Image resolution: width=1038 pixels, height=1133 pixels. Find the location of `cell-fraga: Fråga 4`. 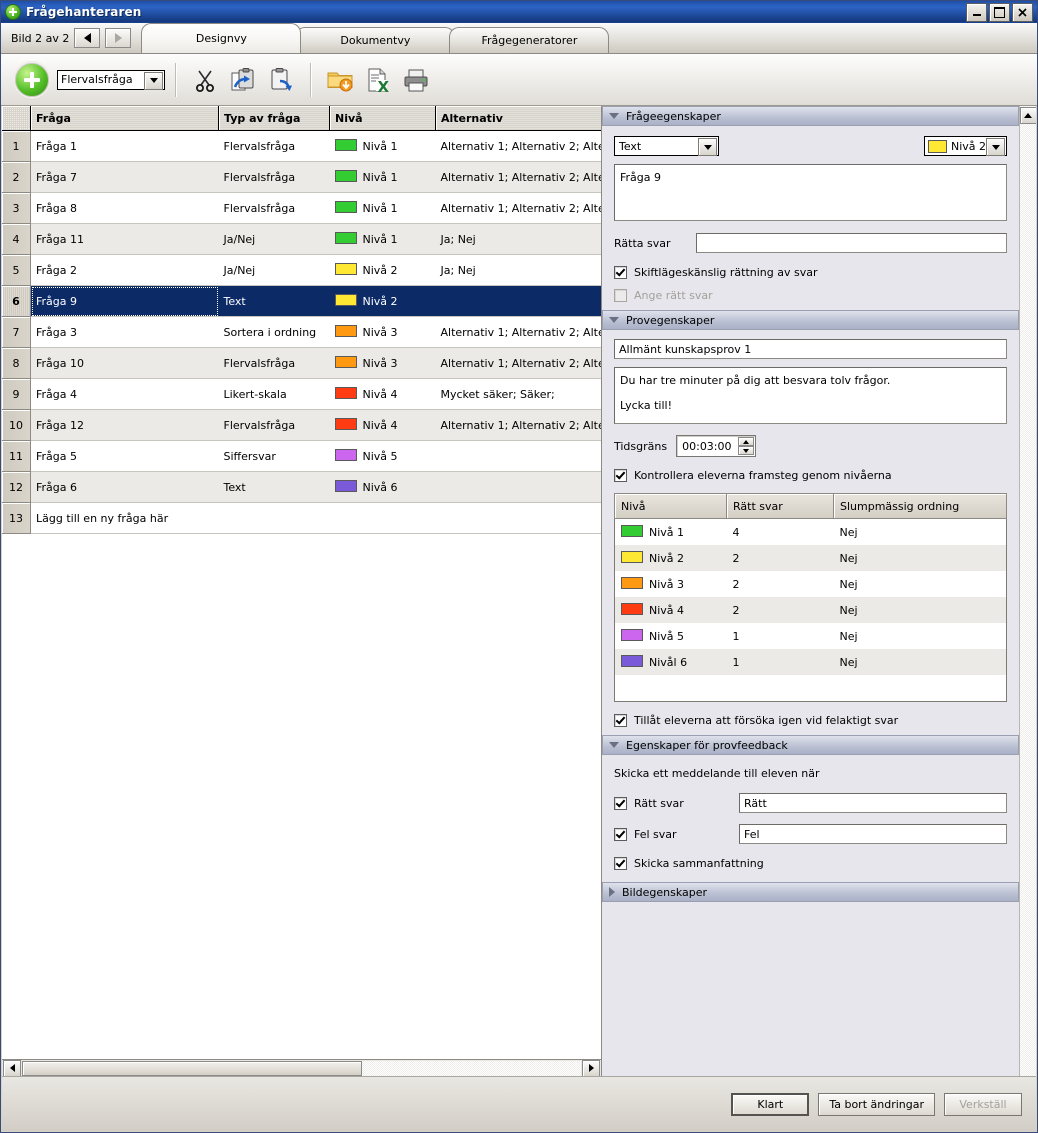

cell-fraga: Fråga 4 is located at coordinates (124, 394).